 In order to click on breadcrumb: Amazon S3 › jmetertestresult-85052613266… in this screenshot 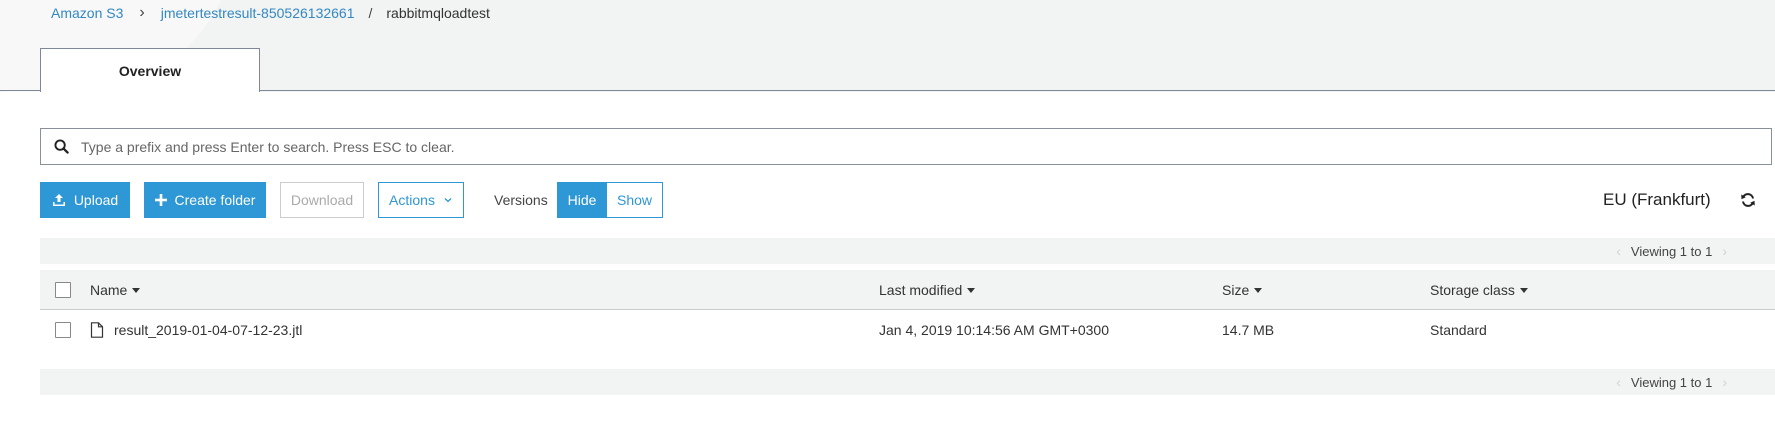, I will do `click(270, 13)`.